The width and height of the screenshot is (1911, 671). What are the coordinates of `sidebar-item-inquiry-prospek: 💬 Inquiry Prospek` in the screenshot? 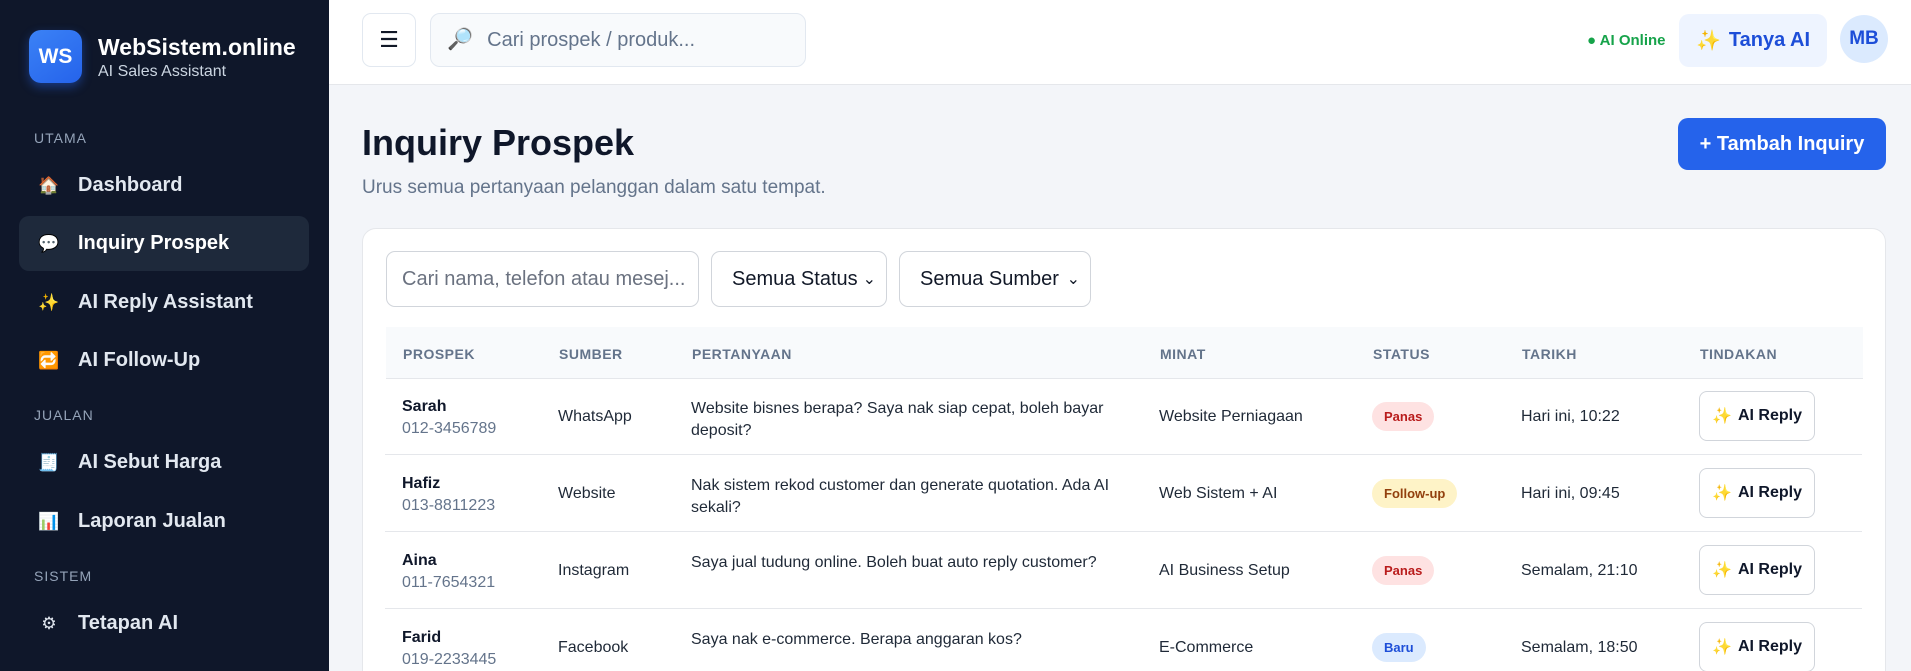 It's located at (164, 243).